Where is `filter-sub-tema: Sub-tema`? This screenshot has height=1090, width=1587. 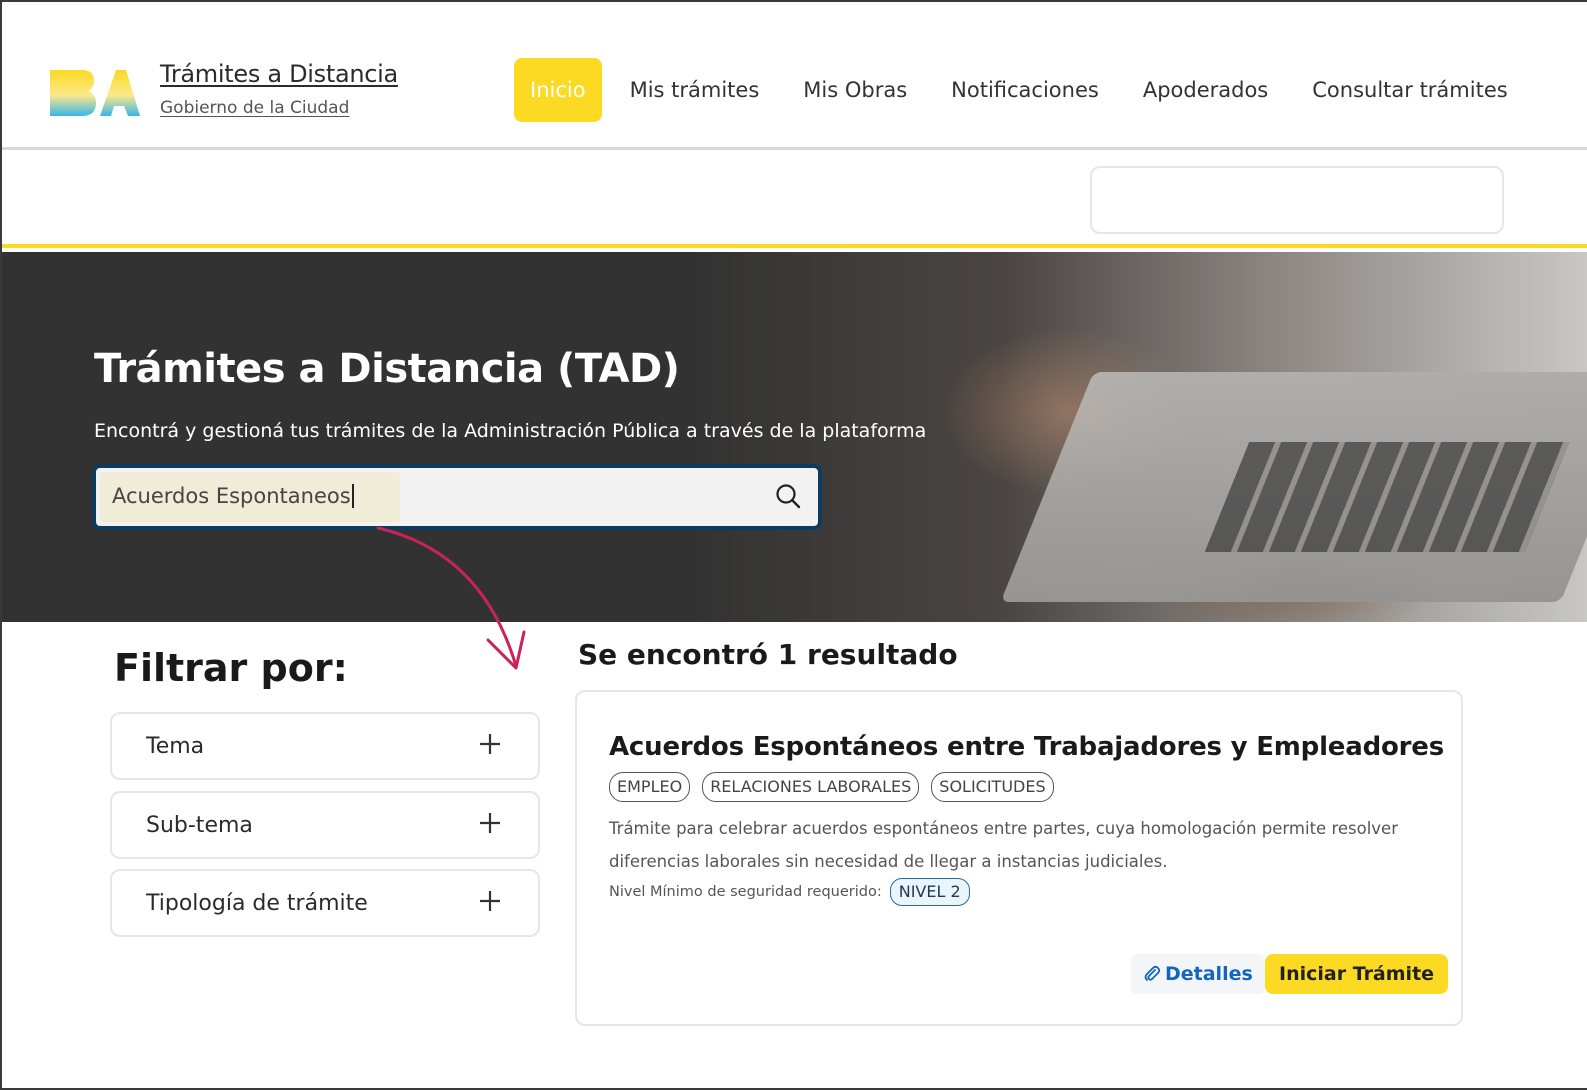
filter-sub-tema: Sub-tema is located at coordinates (325, 825).